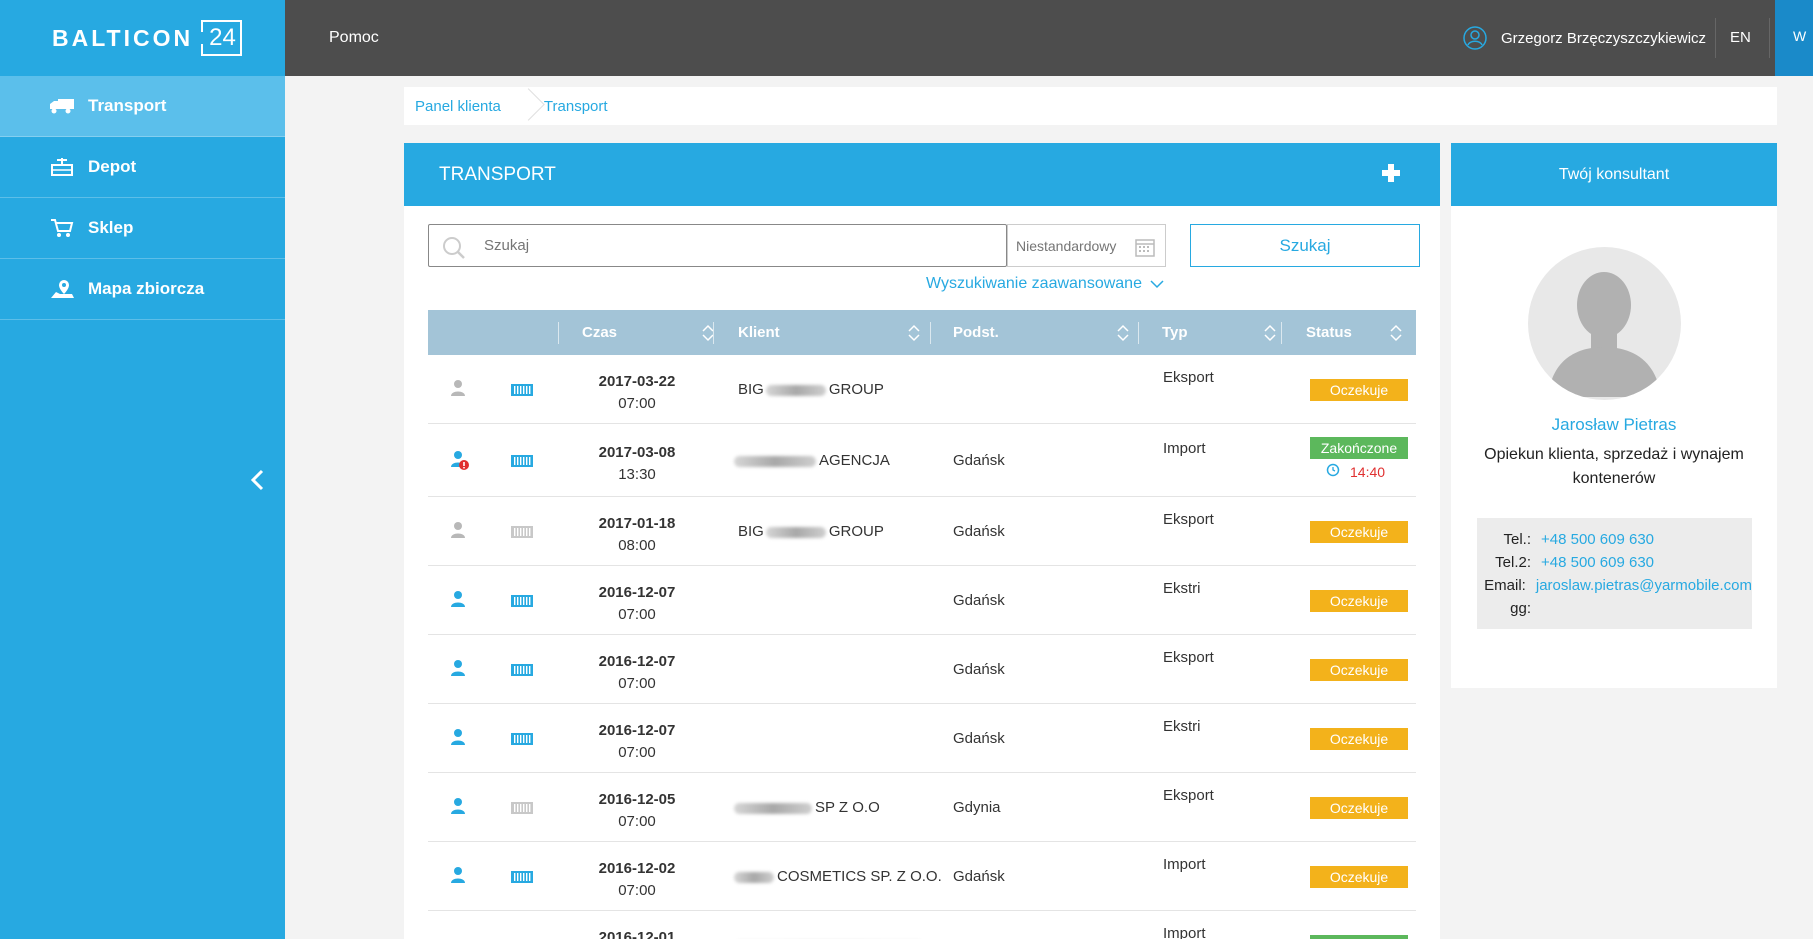  What do you see at coordinates (1769, 38) in the screenshot?
I see `divider` at bounding box center [1769, 38].